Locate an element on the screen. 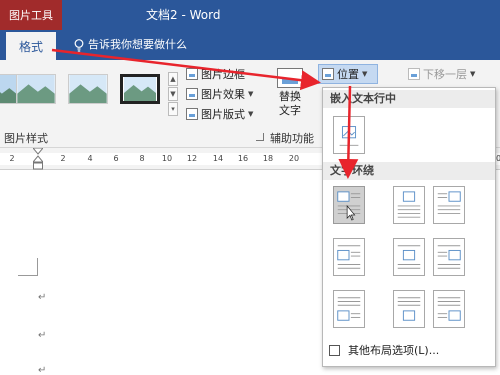 The height and width of the screenshot is (375, 500). picture-border-label: 图片边框 is located at coordinates (223, 74).